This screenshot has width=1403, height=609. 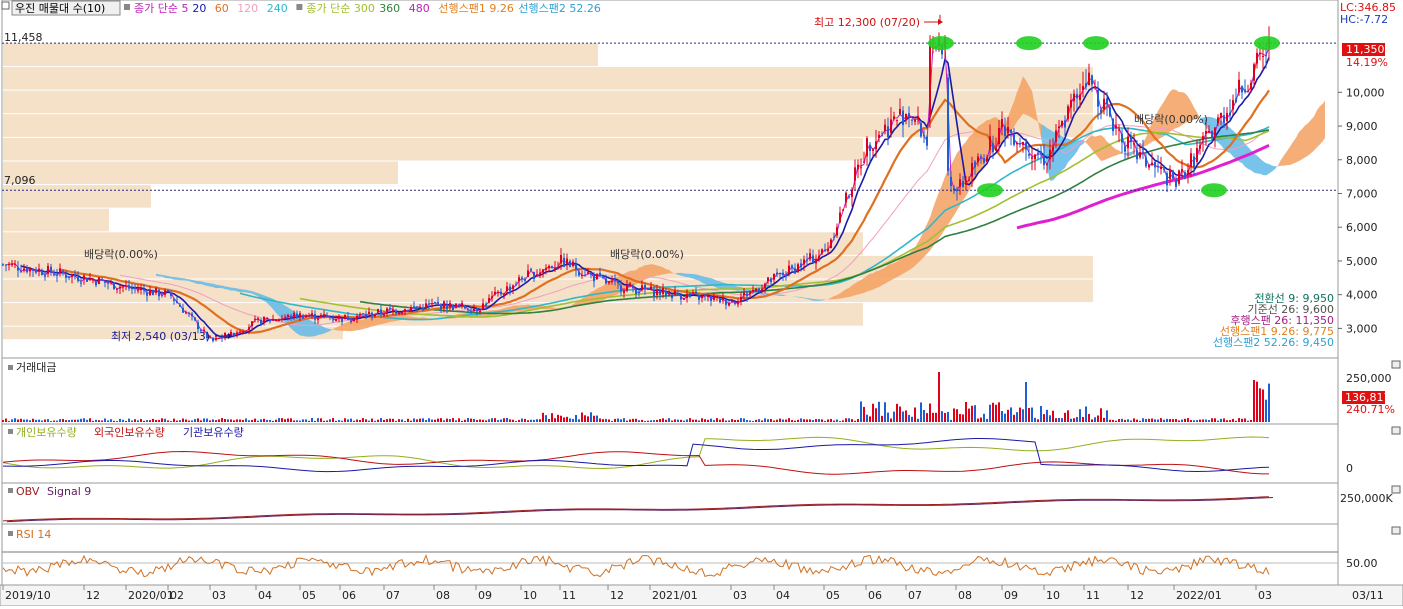 What do you see at coordinates (20, 180) in the screenshot?
I see `level-low-label: 7,096` at bounding box center [20, 180].